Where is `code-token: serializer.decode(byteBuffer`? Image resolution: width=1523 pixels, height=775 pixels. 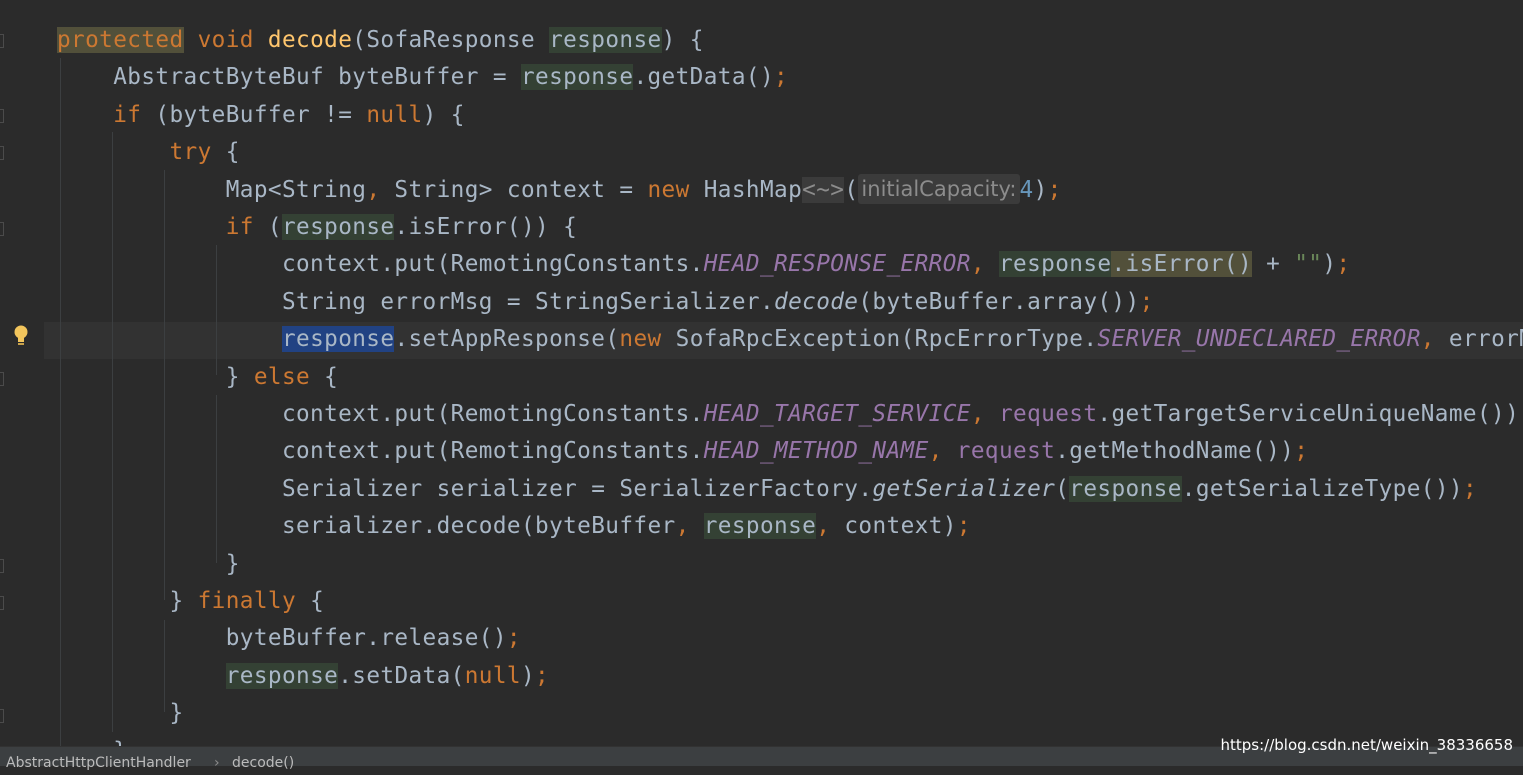
code-token: serializer.decode(byteBuffer is located at coordinates (366, 526).